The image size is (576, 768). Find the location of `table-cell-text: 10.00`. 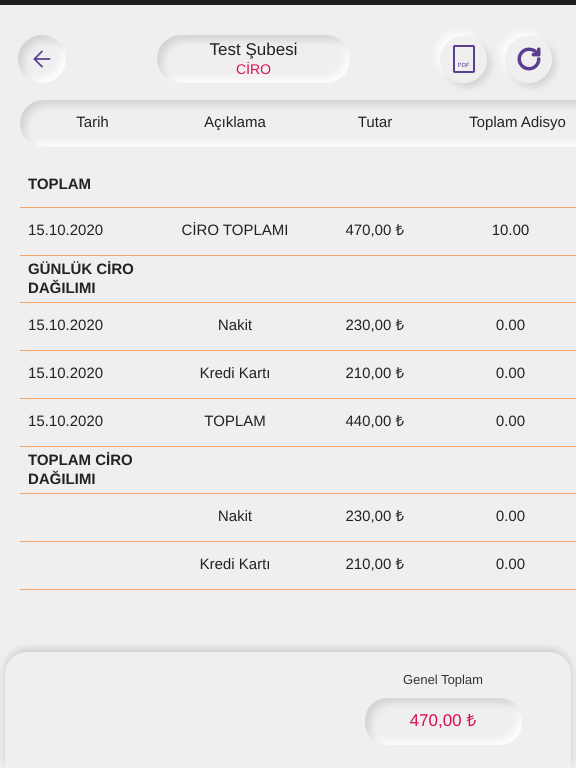

table-cell-text: 10.00 is located at coordinates (511, 231).